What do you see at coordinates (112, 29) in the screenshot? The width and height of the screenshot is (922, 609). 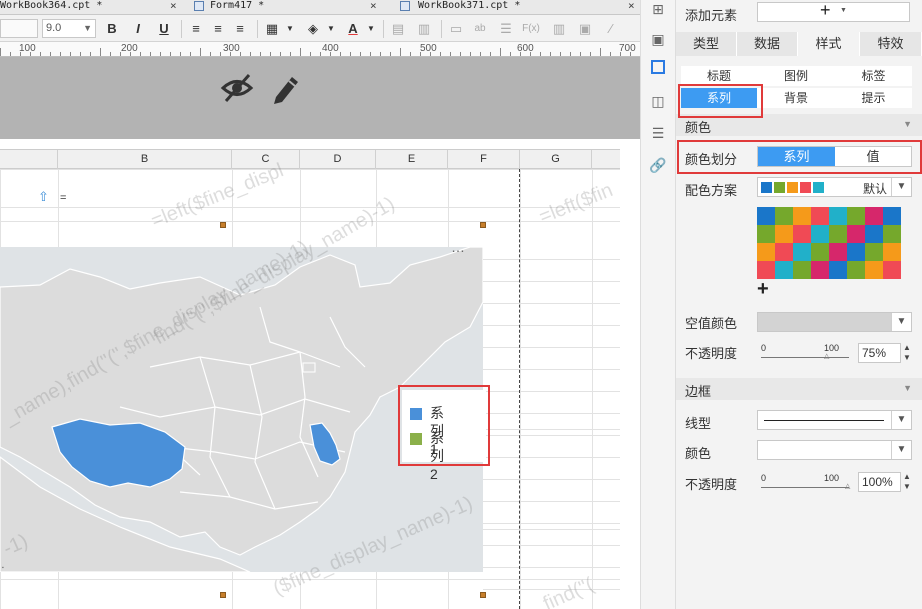 I see `bold-button: B` at bounding box center [112, 29].